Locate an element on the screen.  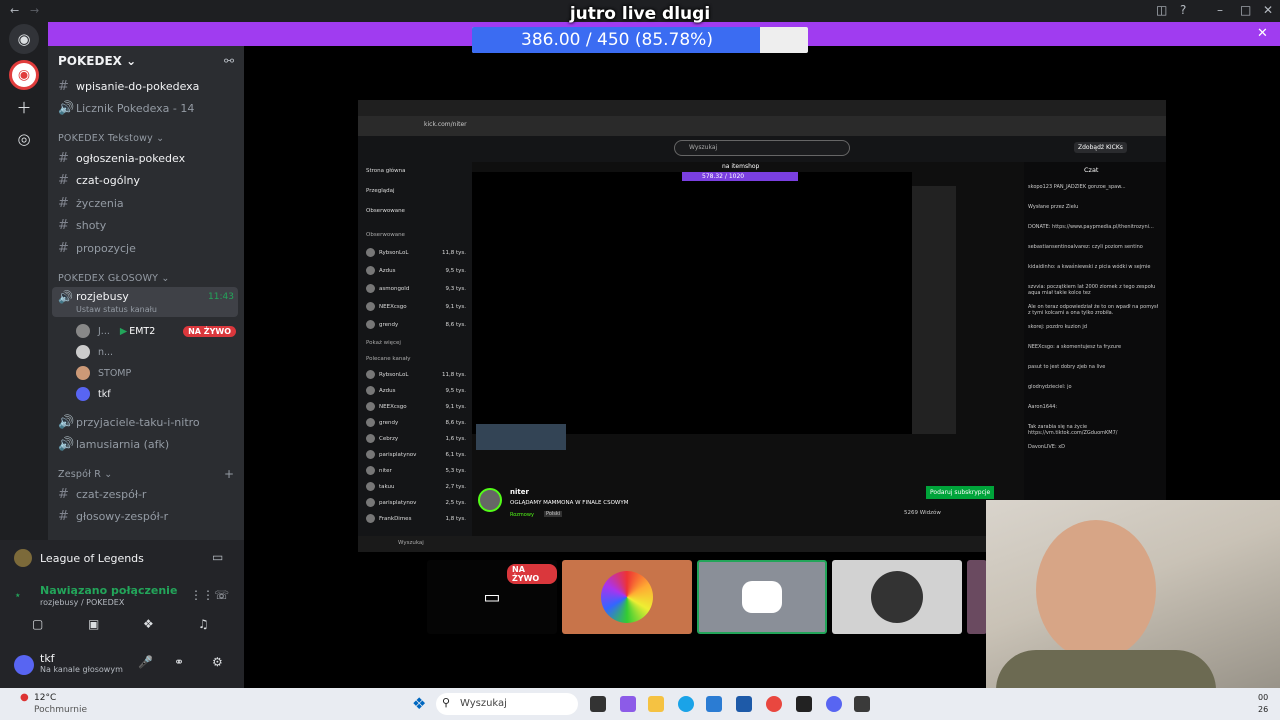
channel-ogloszenia: # ogłoszenia-pokedex is located at coordinates (148, 158).